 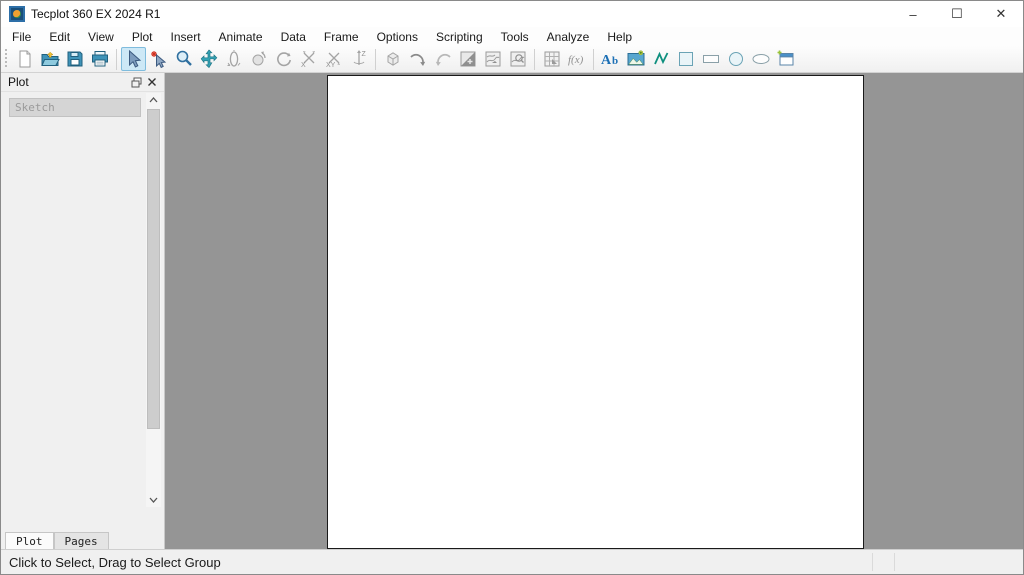 What do you see at coordinates (96, 14) in the screenshot?
I see `window-title: Tecplot 360 EX 2024 R1` at bounding box center [96, 14].